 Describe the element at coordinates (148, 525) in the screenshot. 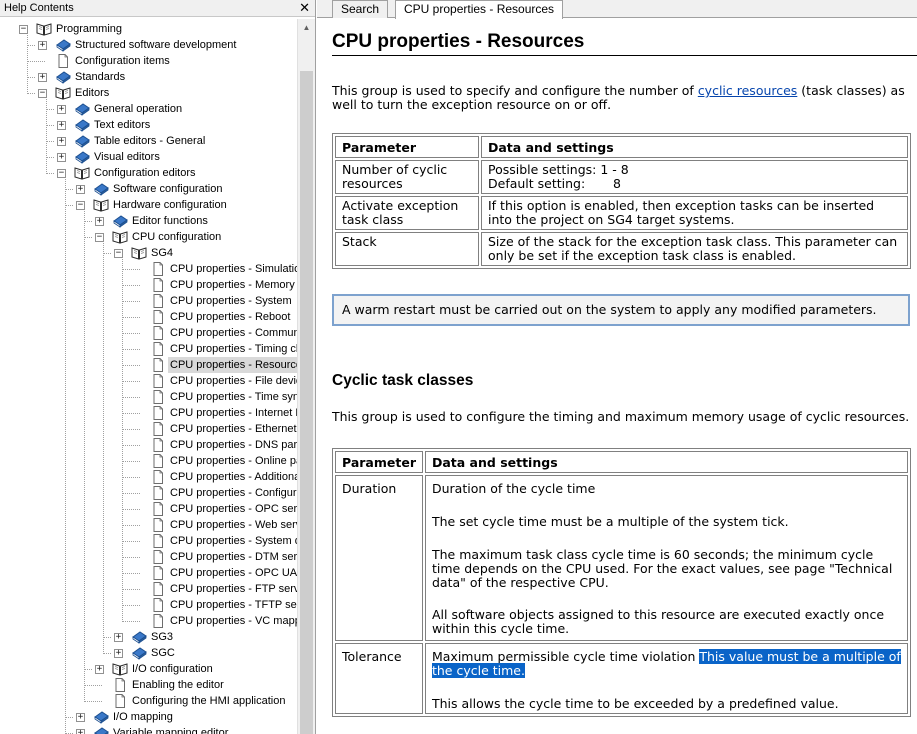

I see `tree-item: CPU properties - Web server` at that location.